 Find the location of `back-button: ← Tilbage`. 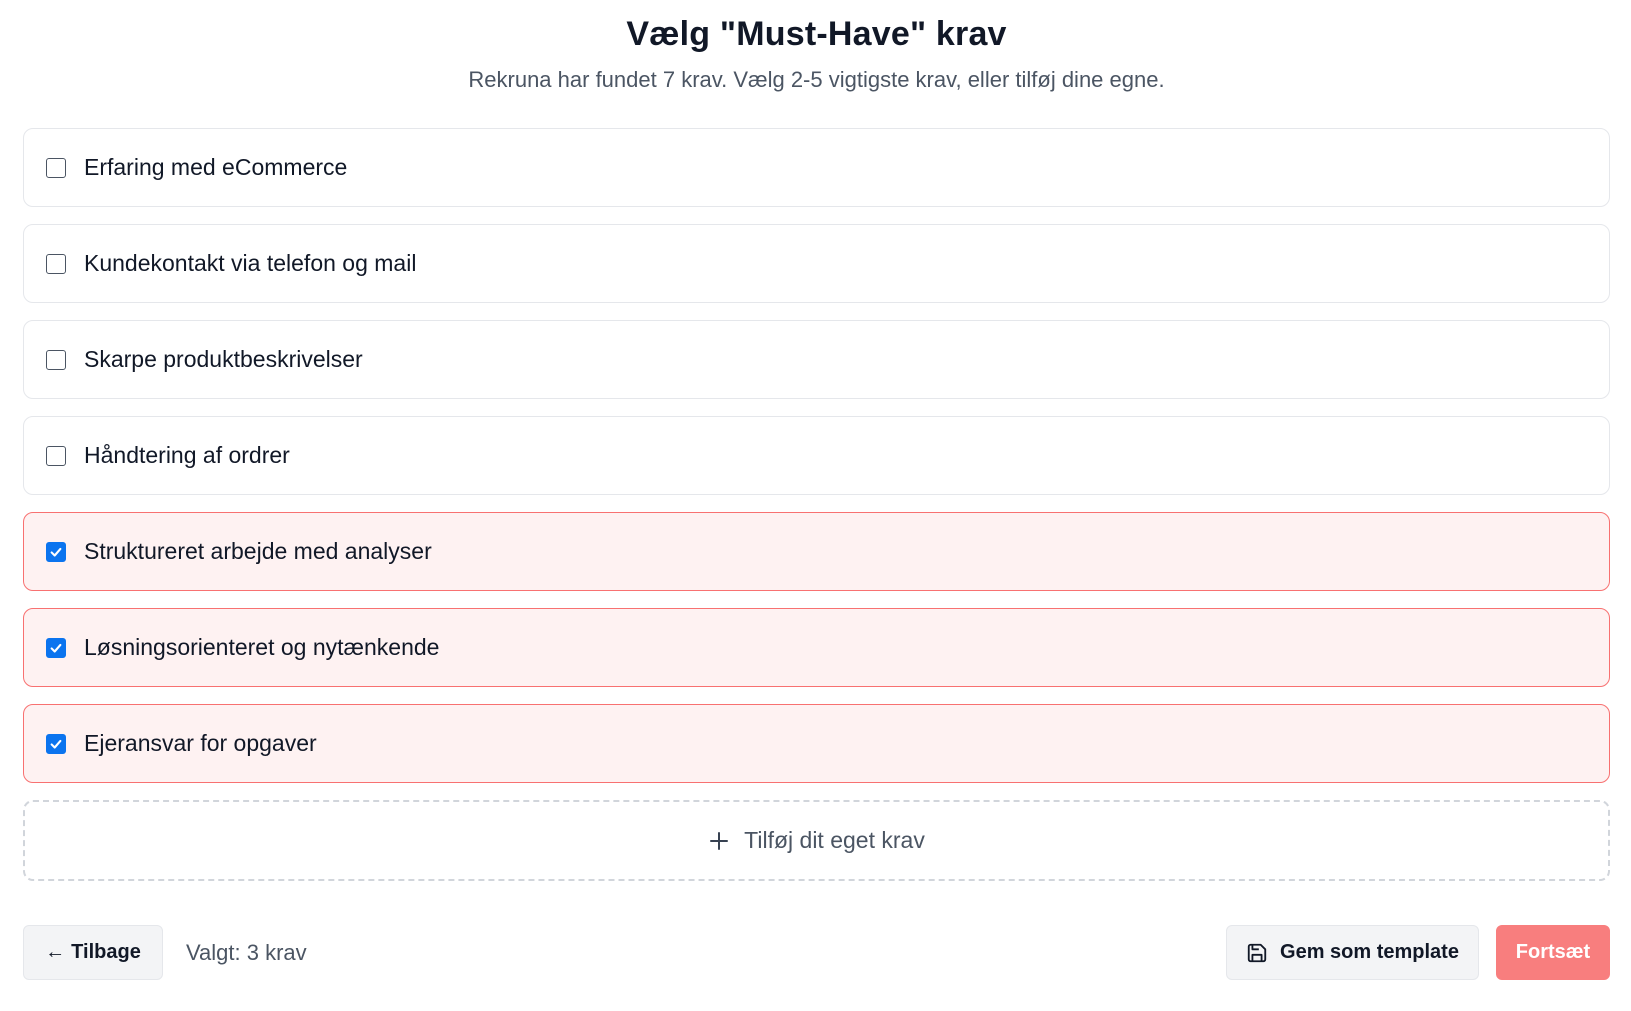

back-button: ← Tilbage is located at coordinates (93, 952).